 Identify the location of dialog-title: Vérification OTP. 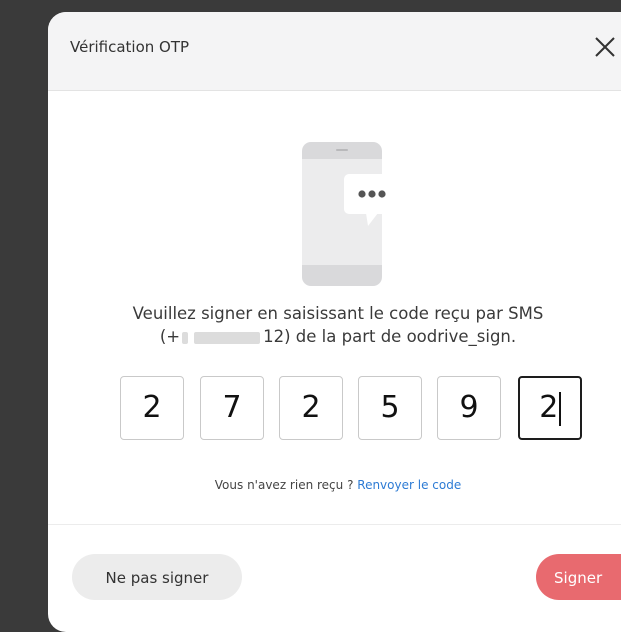
(130, 47).